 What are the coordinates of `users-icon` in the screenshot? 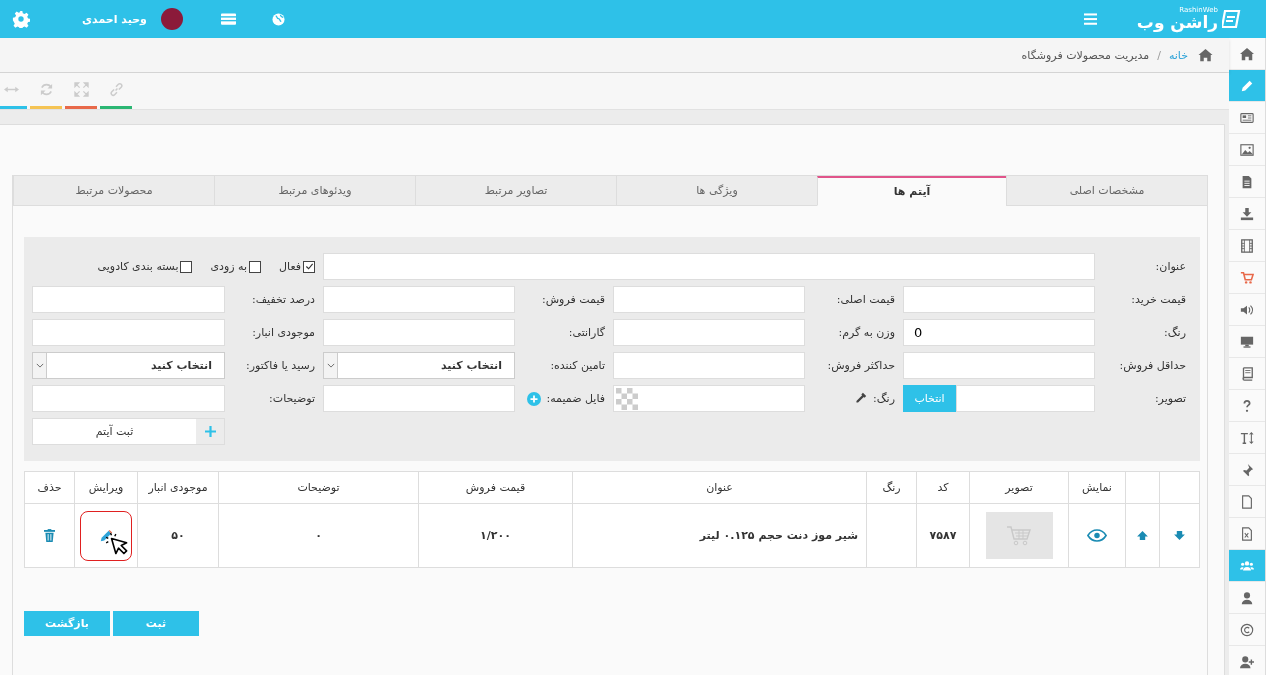 It's located at (1247, 565).